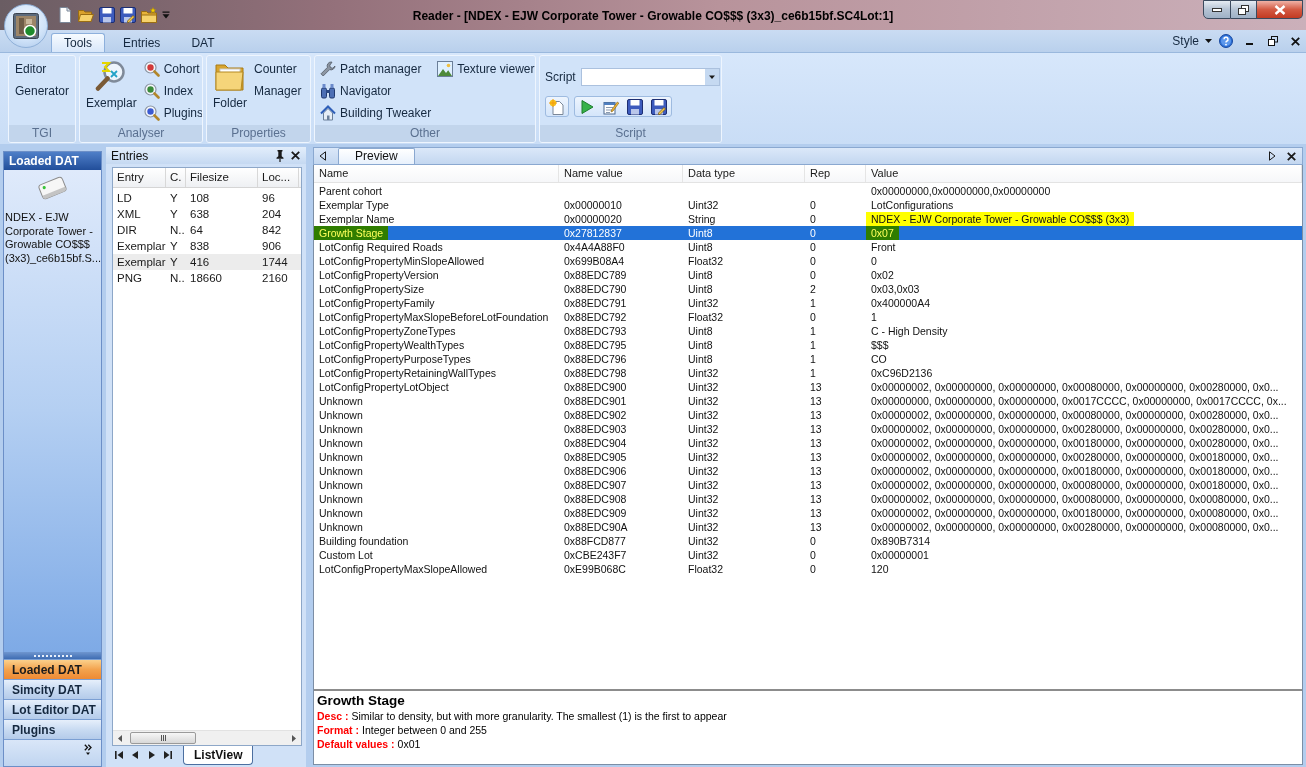  I want to click on minimize-button, so click(1217, 9).